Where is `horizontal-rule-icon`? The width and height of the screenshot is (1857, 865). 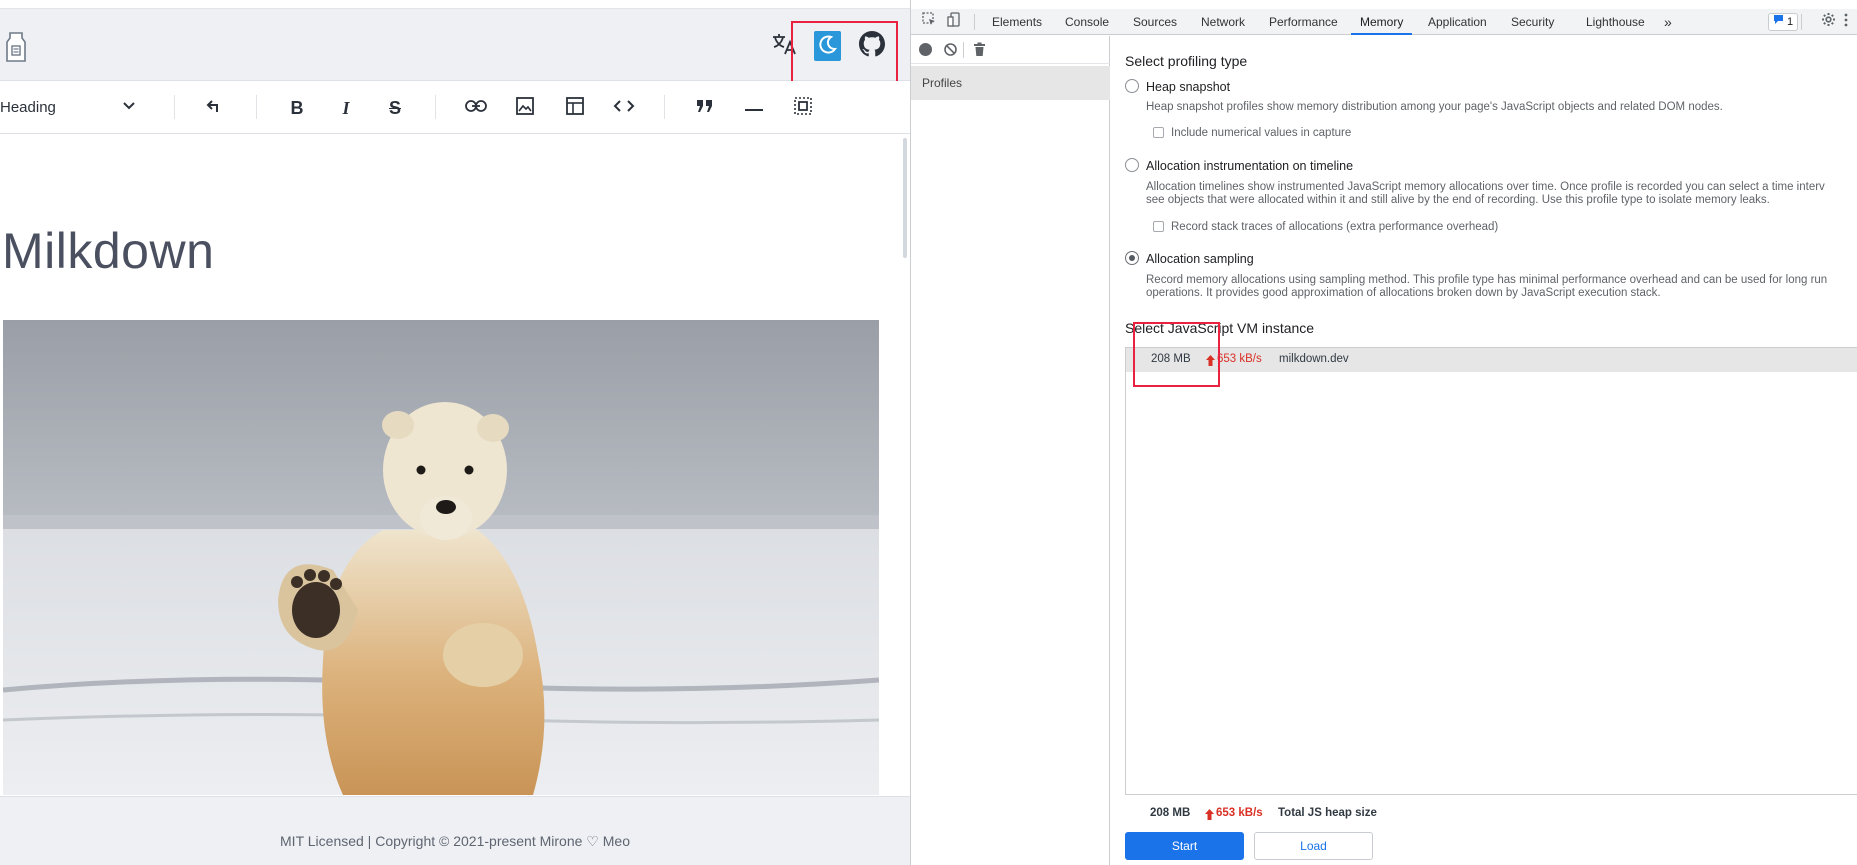 horizontal-rule-icon is located at coordinates (754, 108).